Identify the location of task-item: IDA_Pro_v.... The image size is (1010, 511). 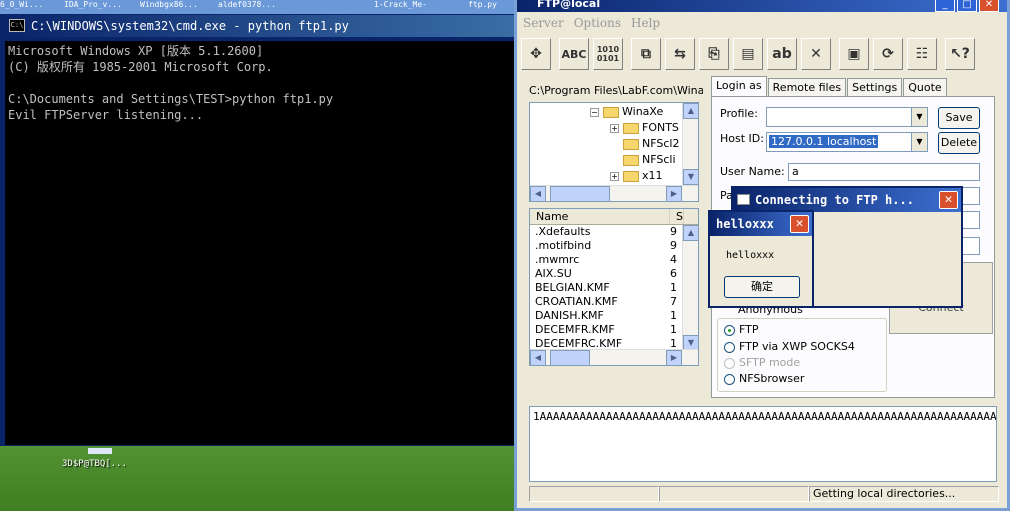
(93, 5).